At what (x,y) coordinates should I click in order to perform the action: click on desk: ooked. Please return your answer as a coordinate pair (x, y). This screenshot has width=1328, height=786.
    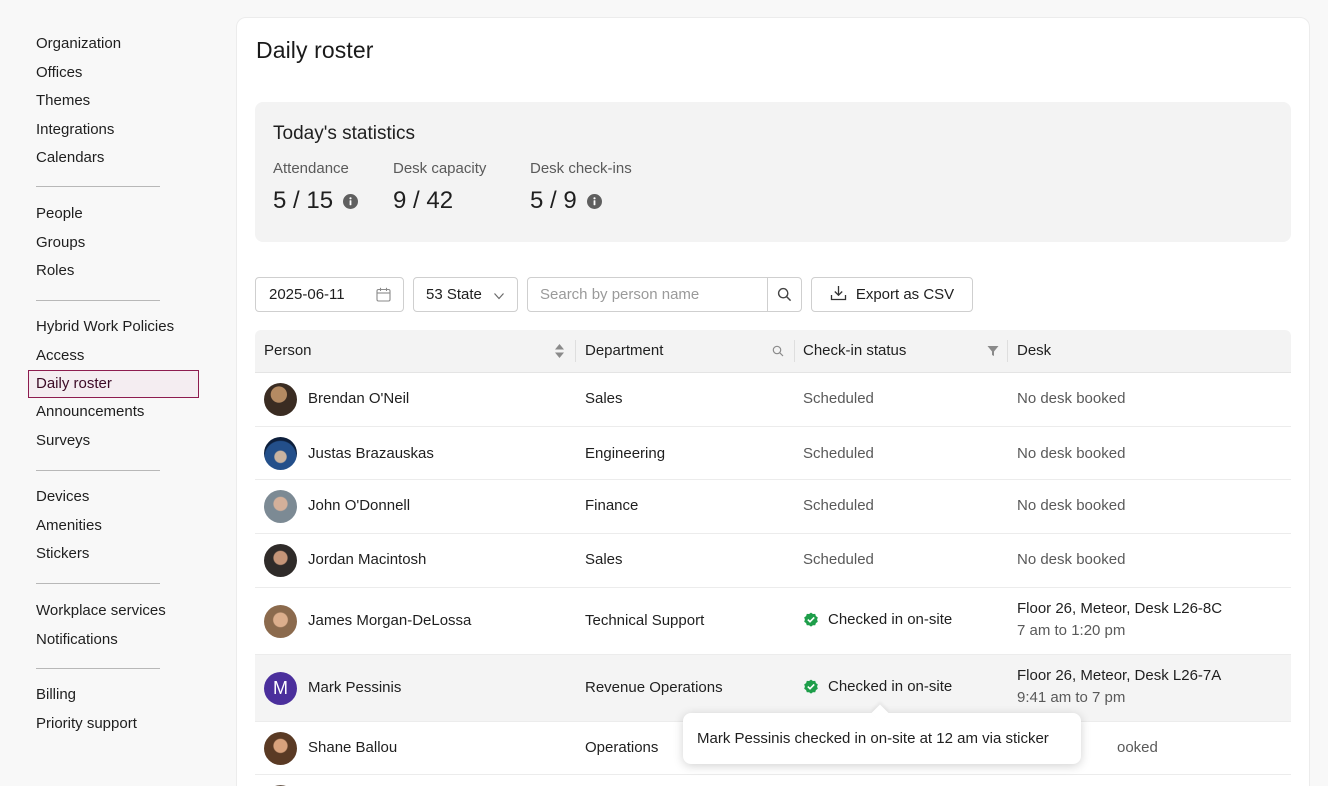
    Looking at the image, I should click on (1137, 747).